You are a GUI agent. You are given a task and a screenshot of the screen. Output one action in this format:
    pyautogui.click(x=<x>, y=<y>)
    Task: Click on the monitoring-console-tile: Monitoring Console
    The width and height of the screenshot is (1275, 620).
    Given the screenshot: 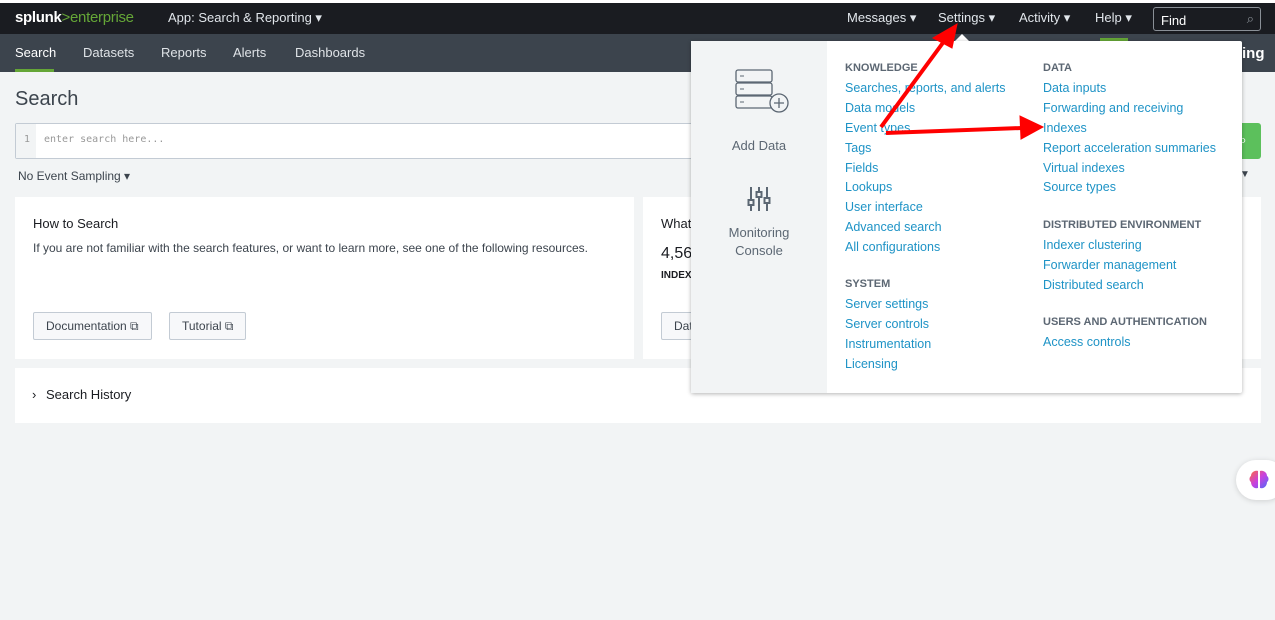 What is the action you would take?
    pyautogui.click(x=759, y=223)
    